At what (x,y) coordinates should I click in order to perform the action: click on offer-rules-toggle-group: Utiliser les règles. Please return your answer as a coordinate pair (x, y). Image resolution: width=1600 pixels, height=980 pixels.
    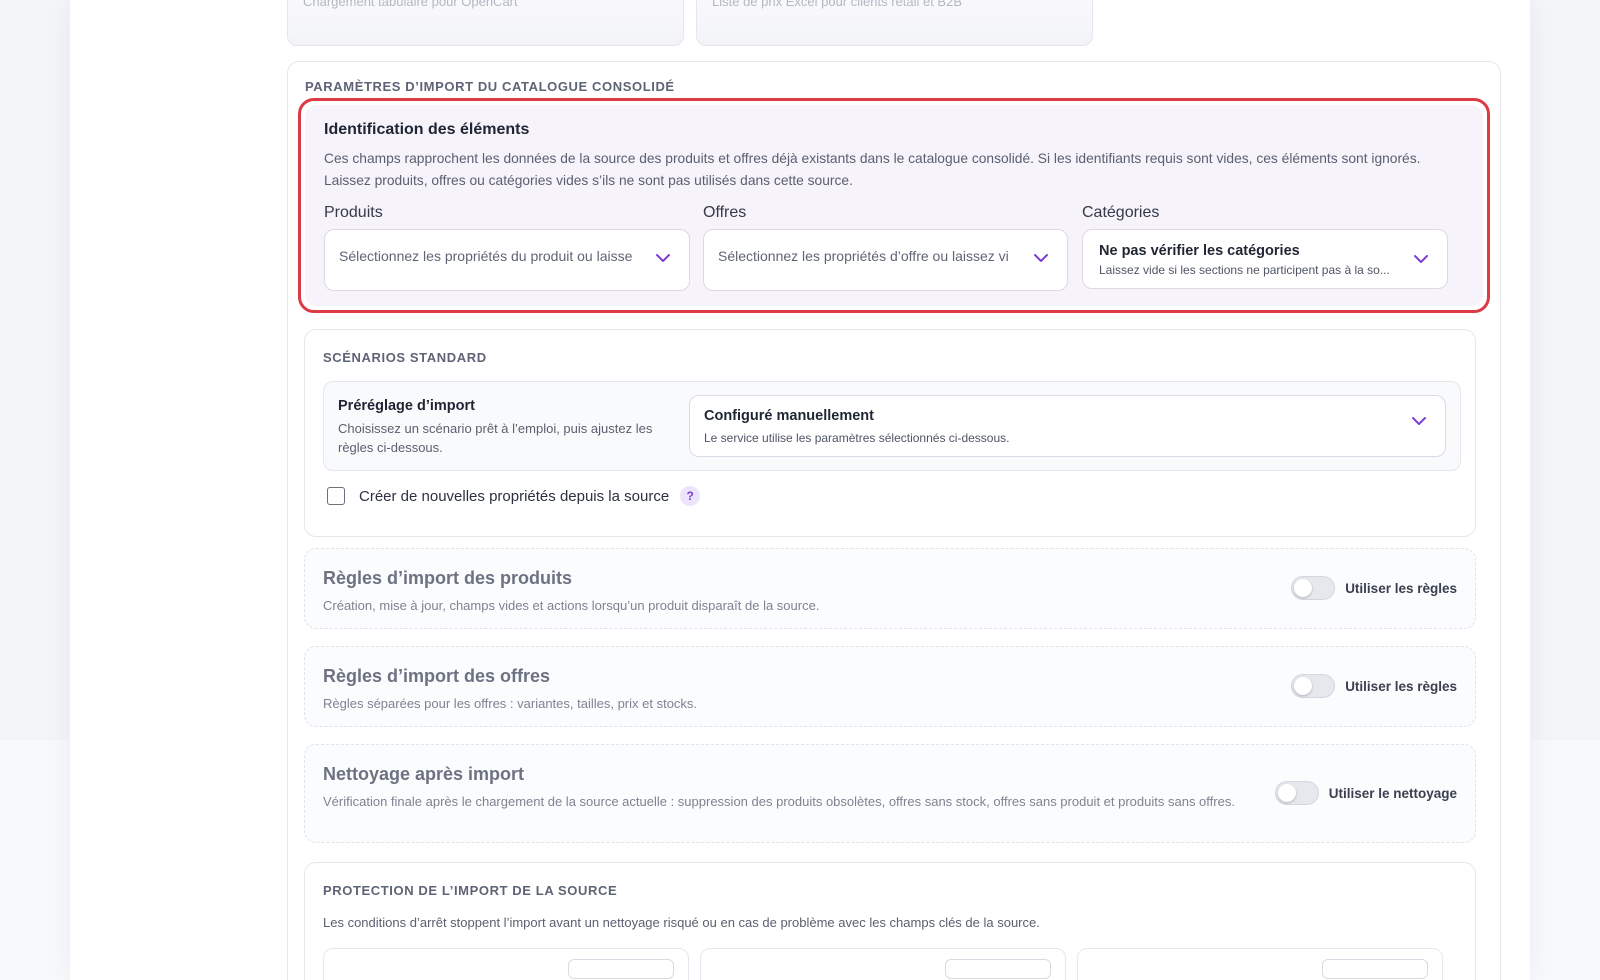
    Looking at the image, I should click on (1374, 686).